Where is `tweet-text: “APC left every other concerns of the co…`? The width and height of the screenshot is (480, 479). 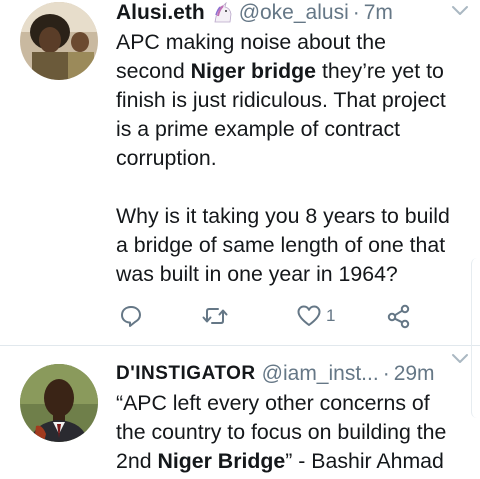 tweet-text: “APC left every other concerns of the co… is located at coordinates (291, 432).